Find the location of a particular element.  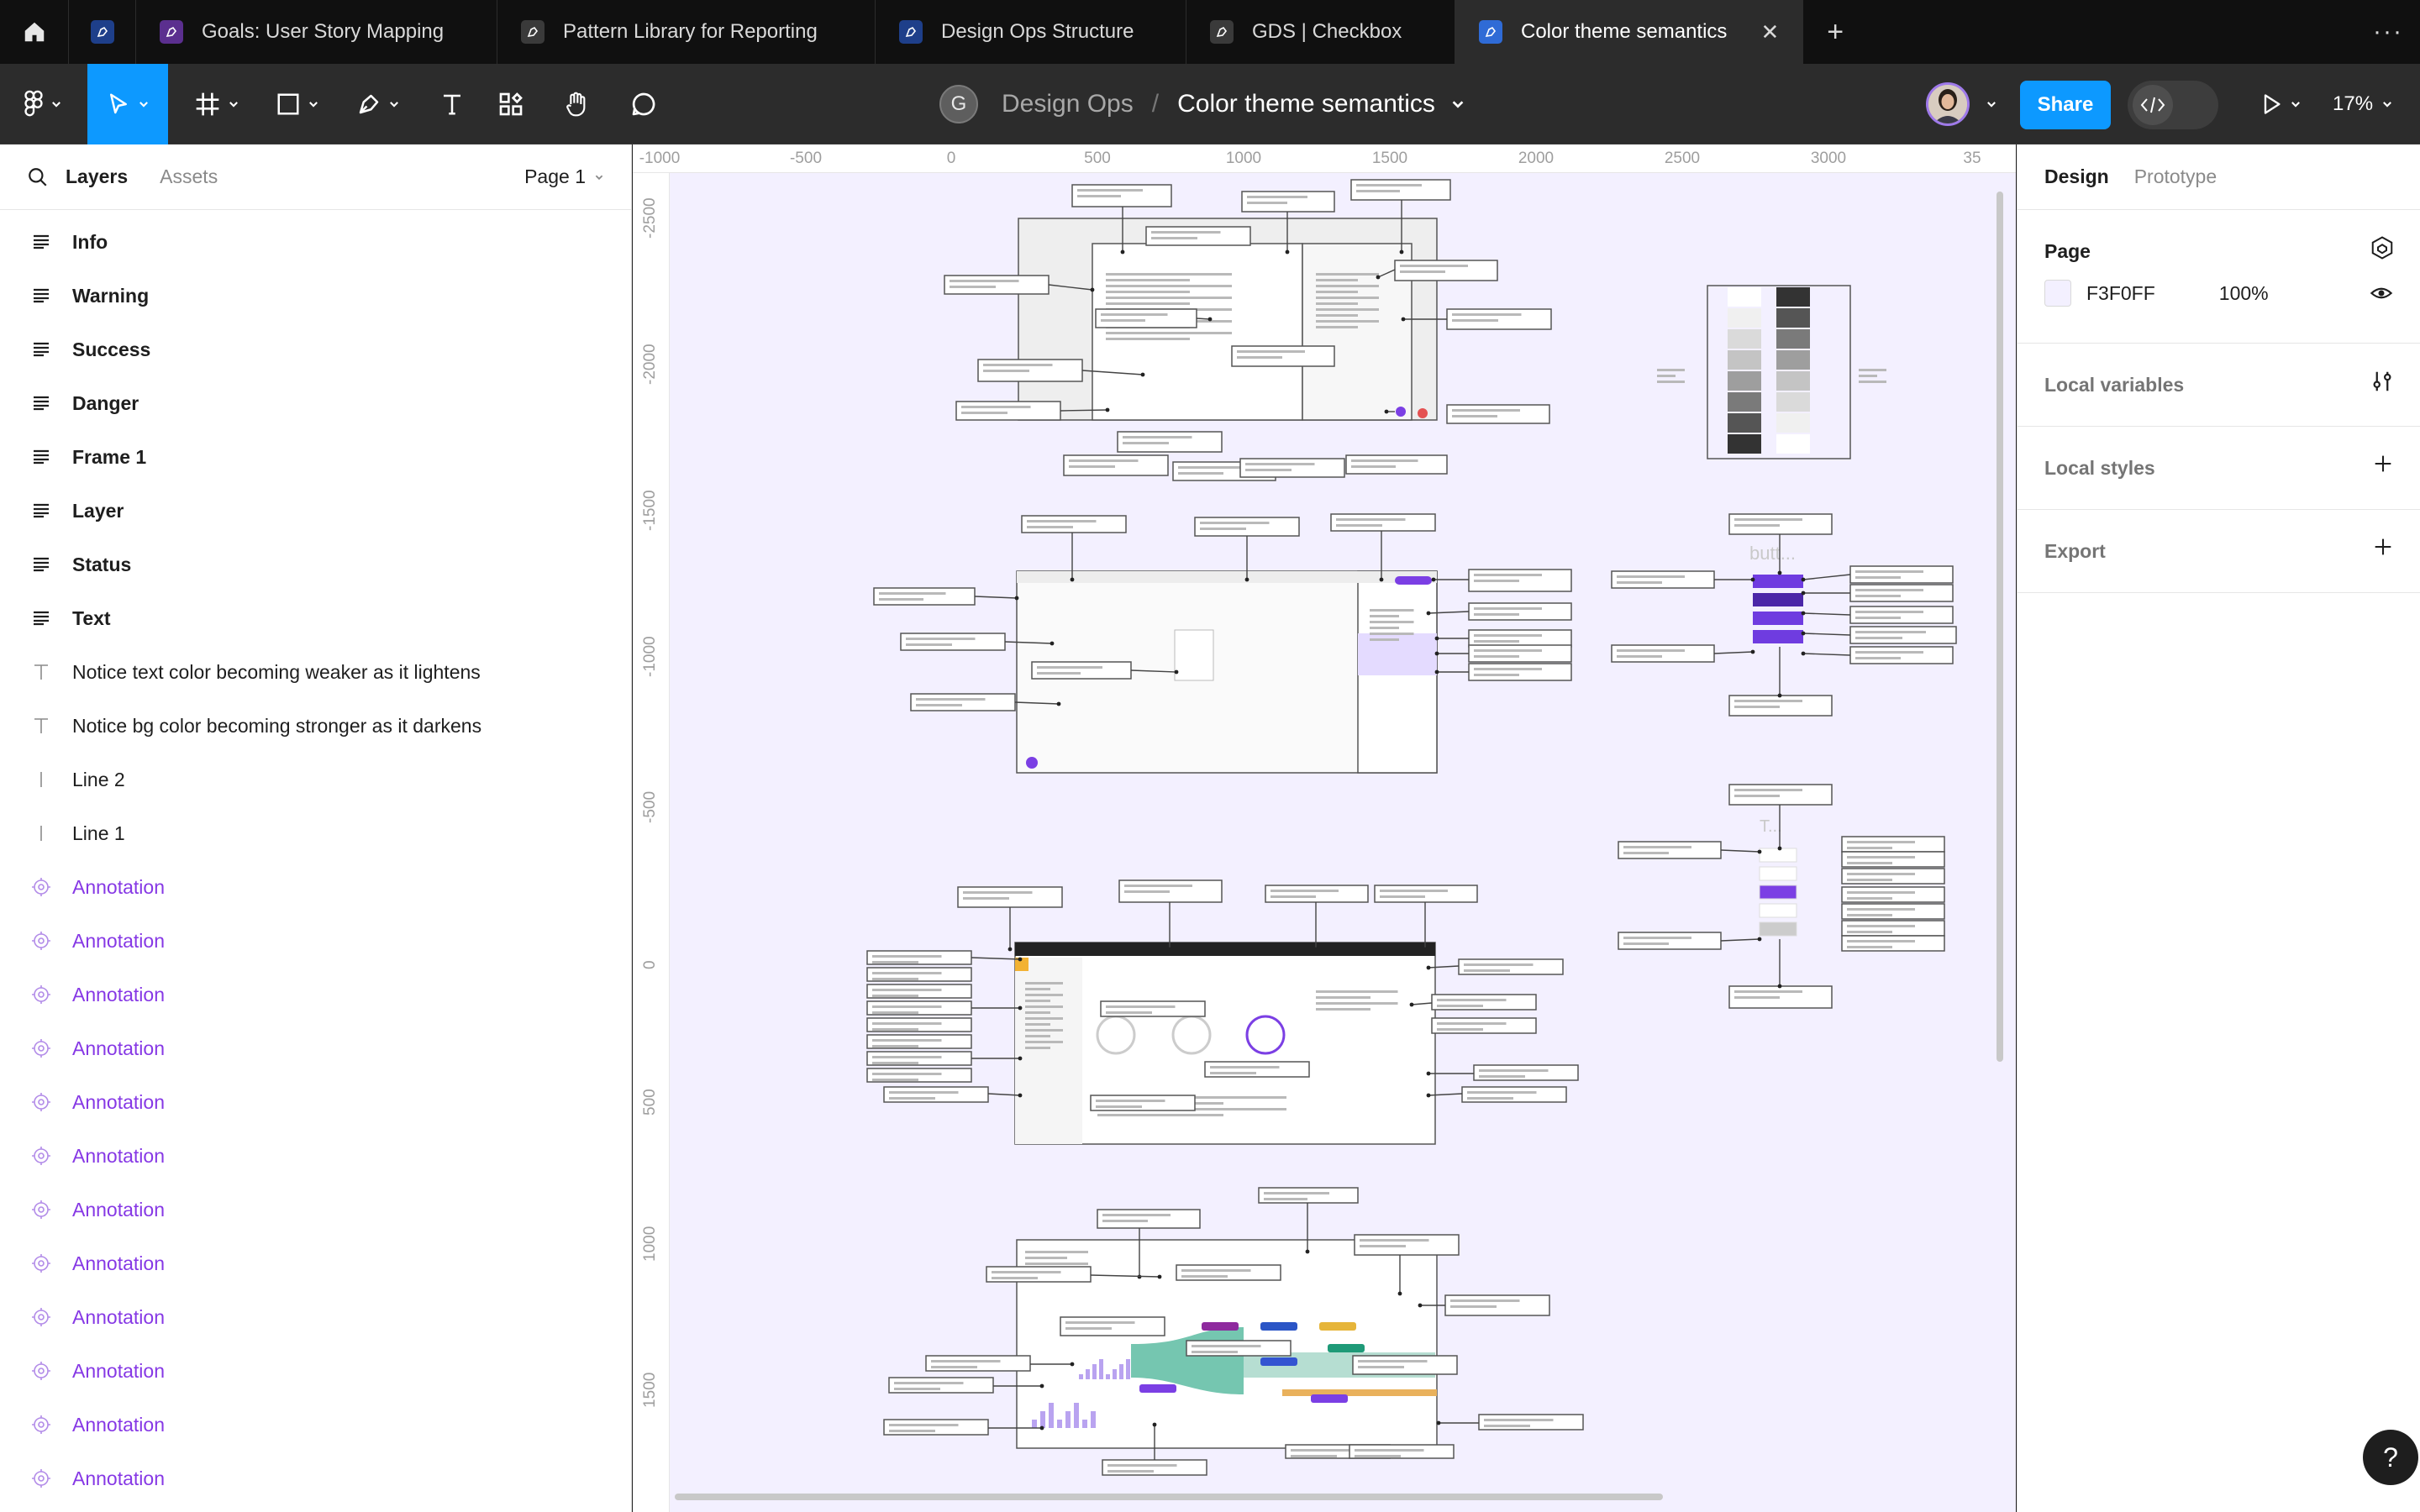

present-button is located at coordinates (2280, 104).